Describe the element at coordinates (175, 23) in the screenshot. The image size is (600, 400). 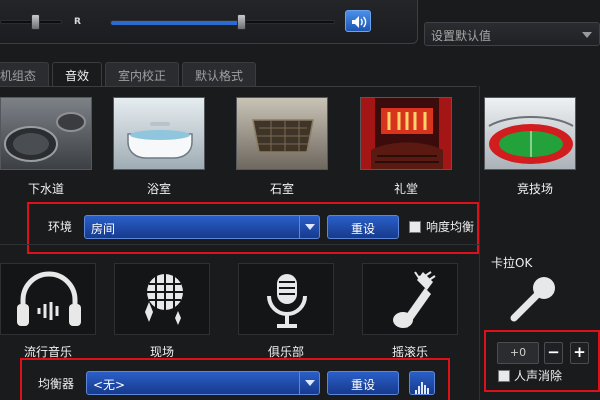
I see `volume-slider-fill` at that location.